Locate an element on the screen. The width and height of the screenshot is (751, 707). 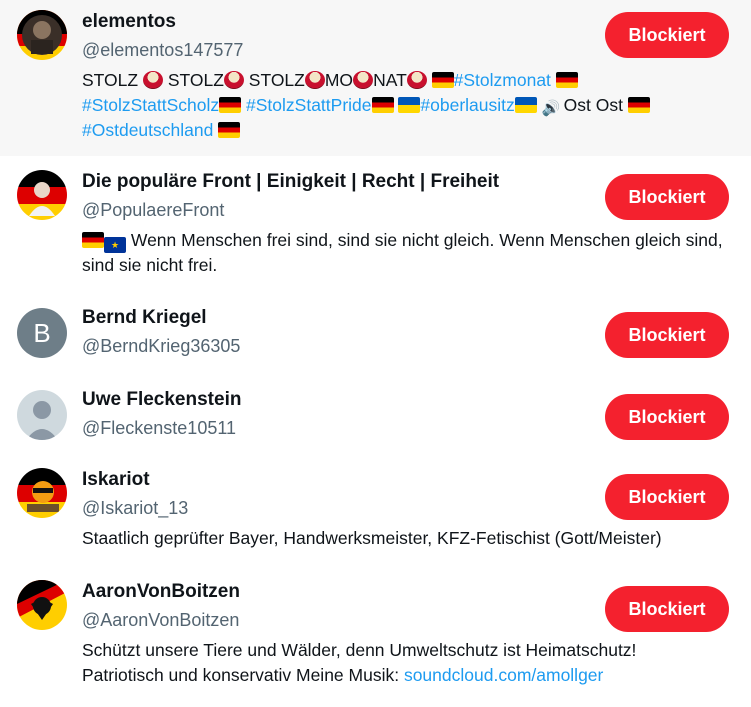
avatar-initial: B is located at coordinates (42, 332).